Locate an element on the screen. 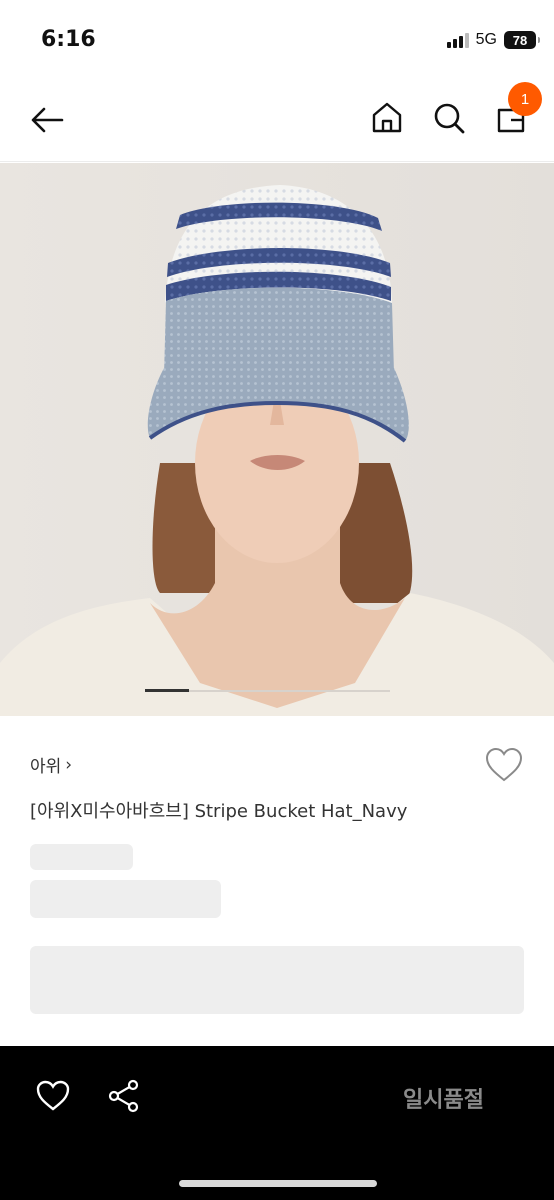 The height and width of the screenshot is (1200, 554). signal-icon is located at coordinates (457, 40).